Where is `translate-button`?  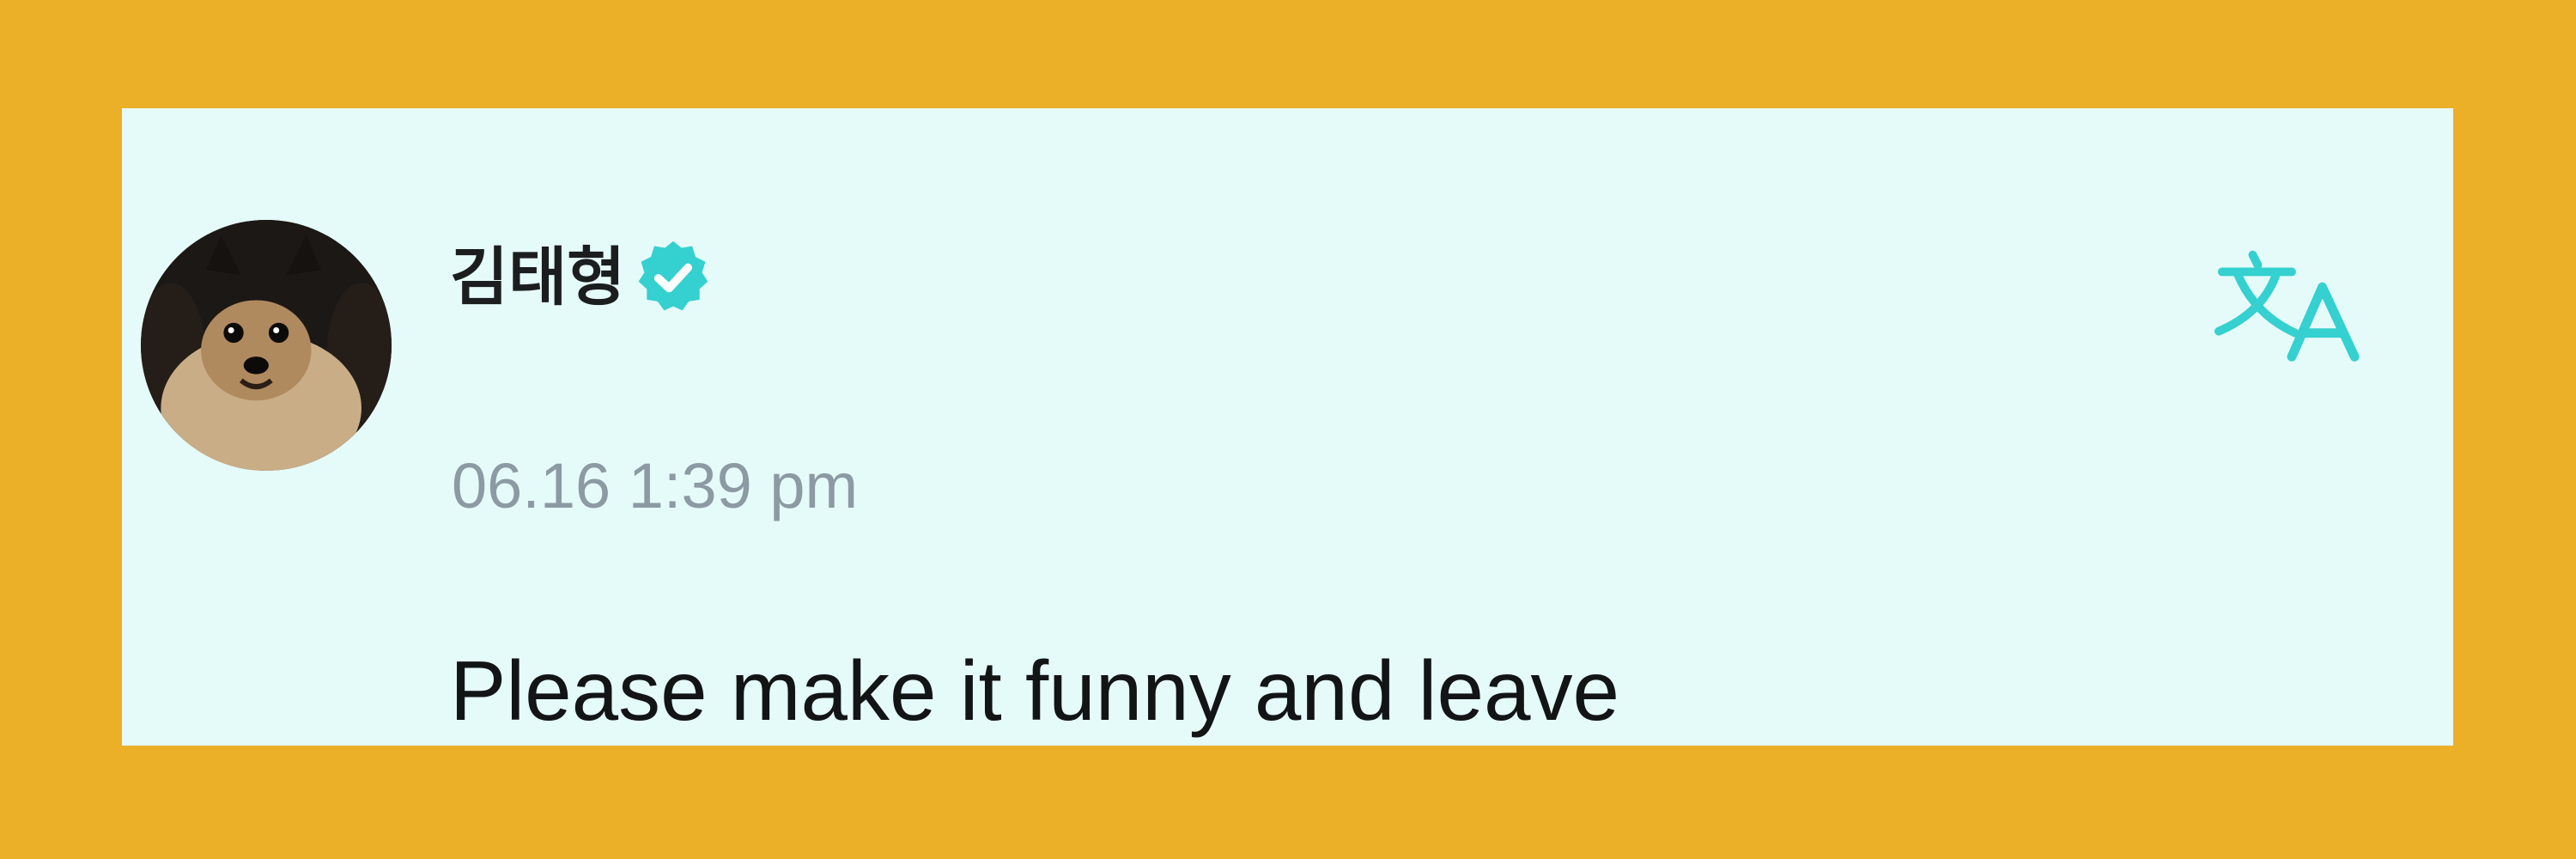
translate-button is located at coordinates (2290, 306).